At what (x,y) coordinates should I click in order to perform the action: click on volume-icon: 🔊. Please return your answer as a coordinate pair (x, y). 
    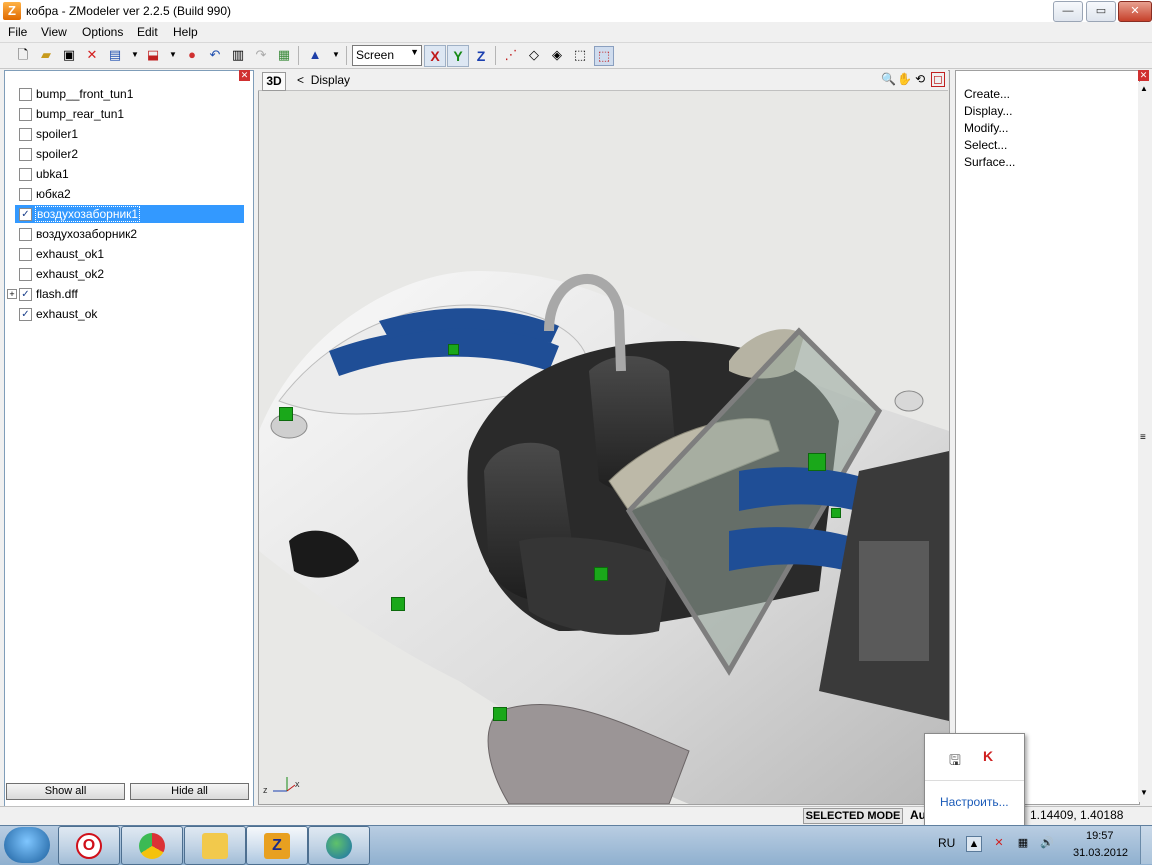
    Looking at the image, I should click on (1047, 843).